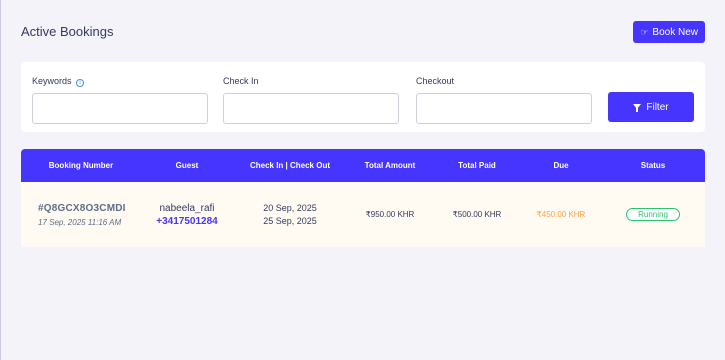  Describe the element at coordinates (290, 207) in the screenshot. I see `check-in-date: 20 Sep, 2025` at that location.